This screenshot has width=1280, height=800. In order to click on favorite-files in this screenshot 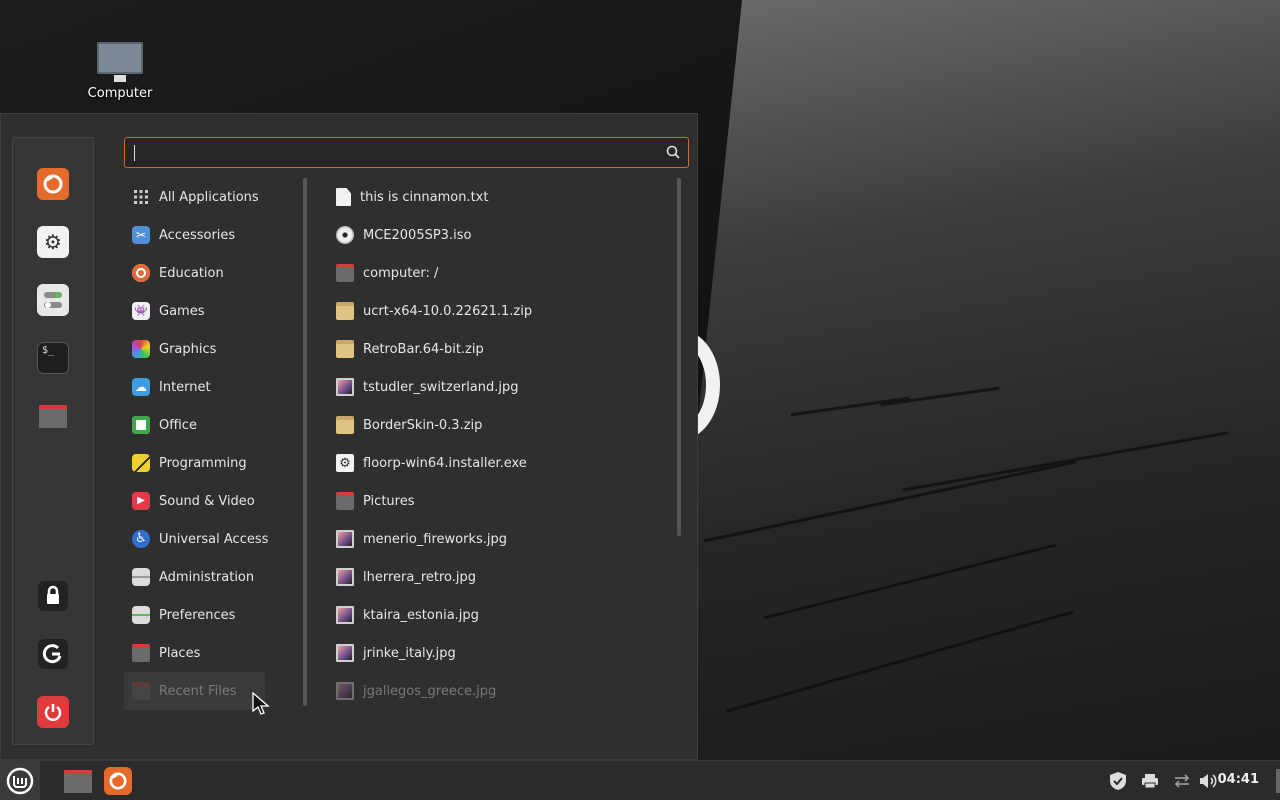, I will do `click(53, 416)`.